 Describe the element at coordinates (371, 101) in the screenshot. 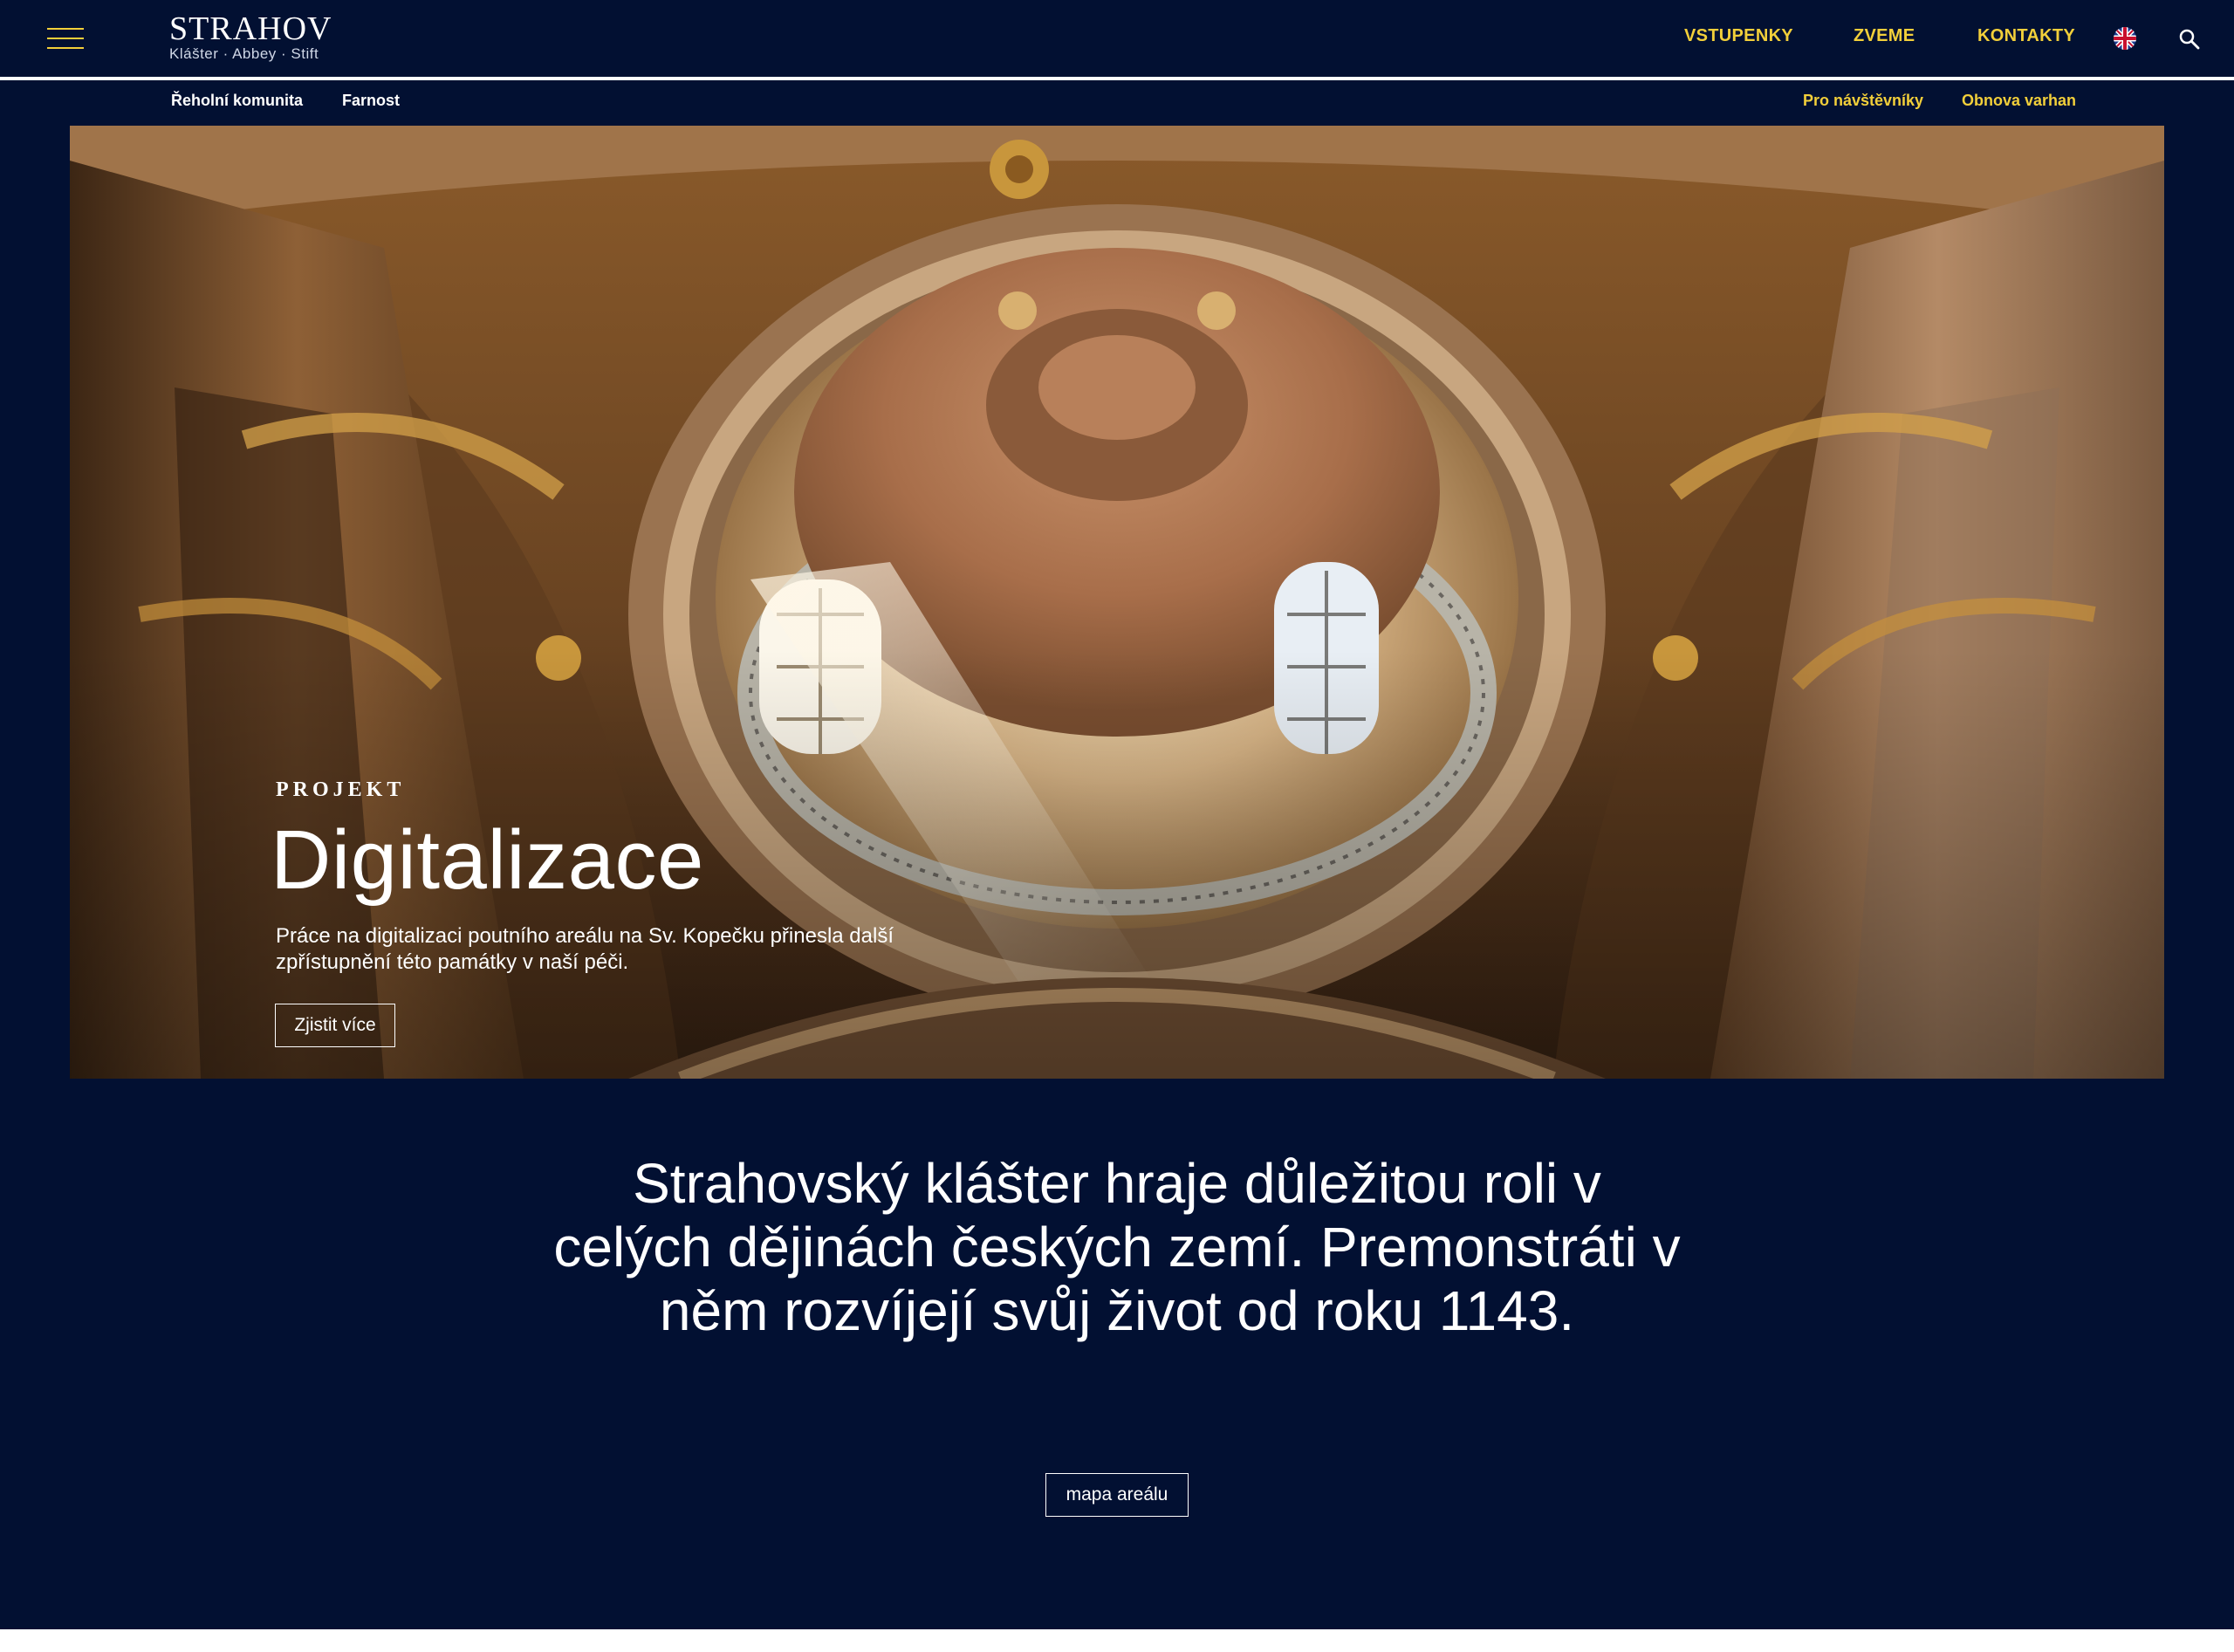

I see `subnav-parish-link: Farnost` at that location.